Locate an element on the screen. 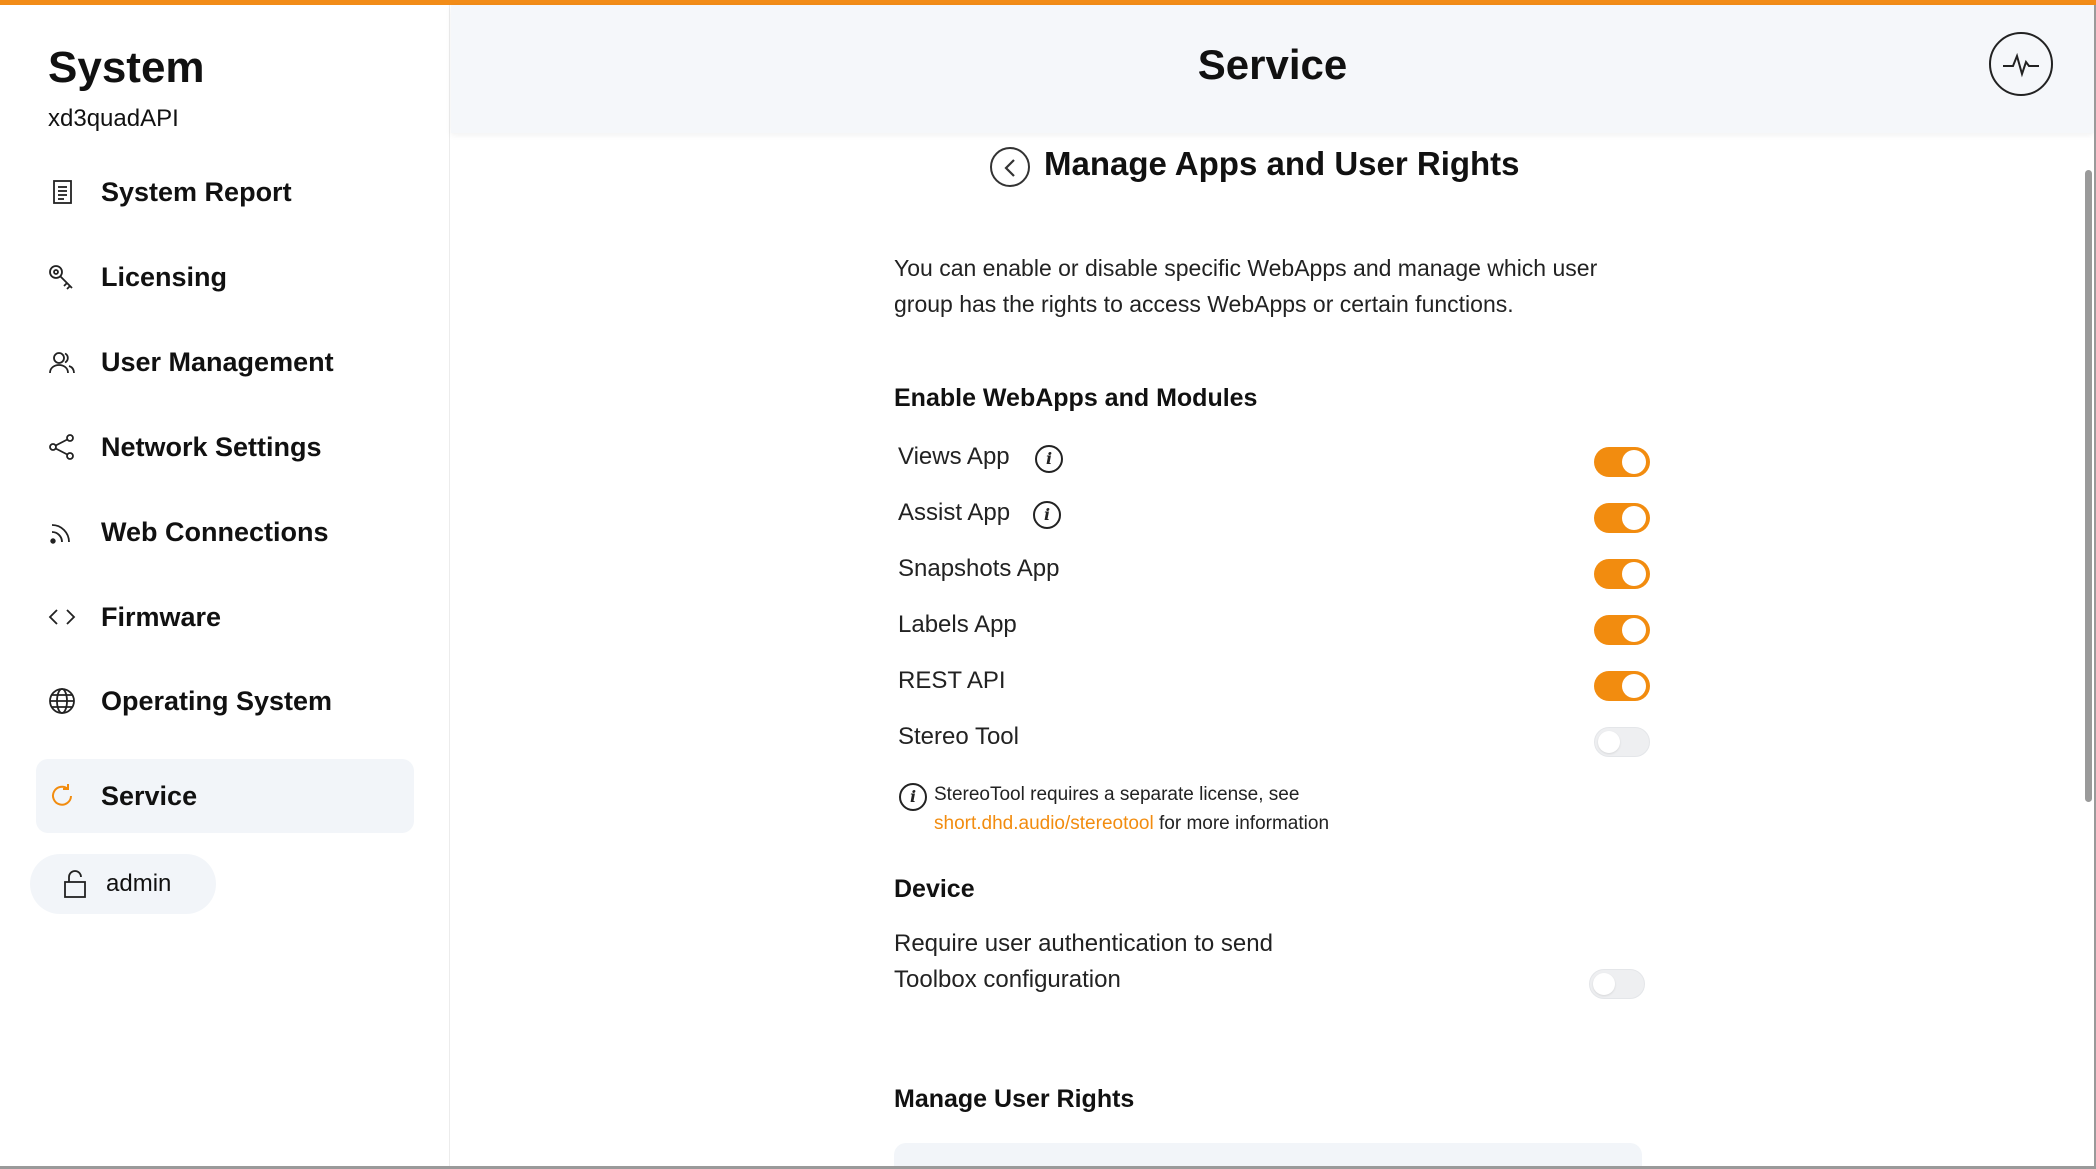  page-title: Manage Apps and User Rights is located at coordinates (1282, 163).